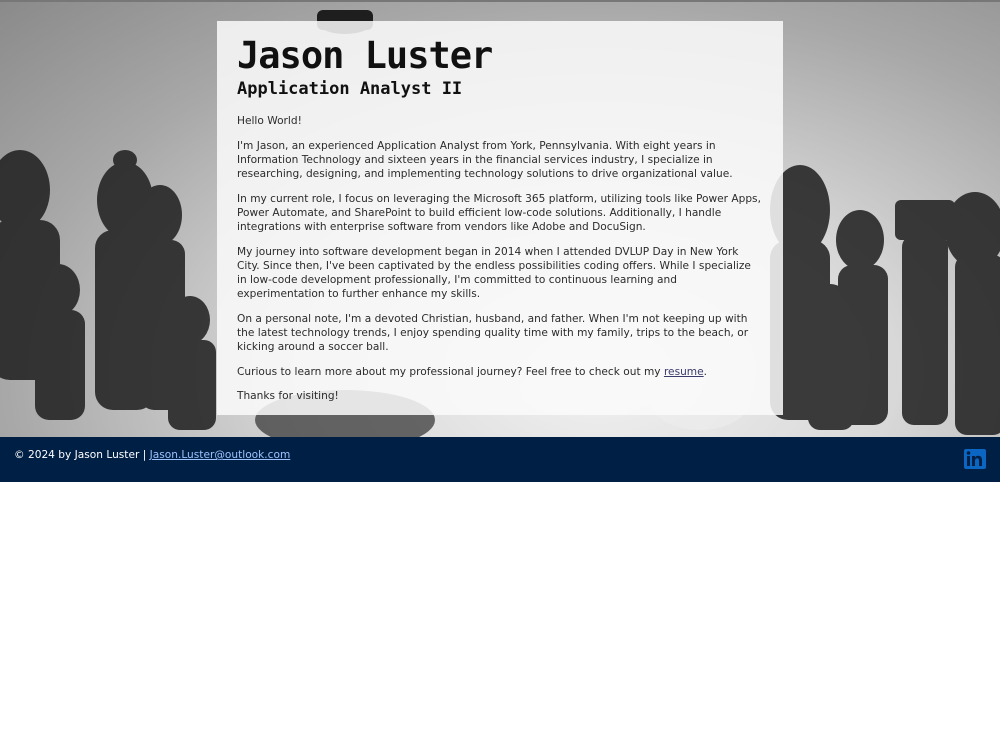 This screenshot has width=1000, height=730. I want to click on linkedin-icon, so click(975, 459).